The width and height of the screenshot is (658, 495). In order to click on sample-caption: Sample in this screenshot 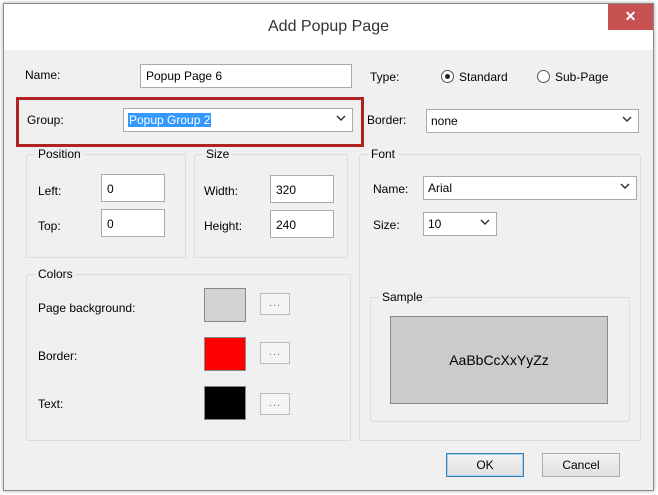, I will do `click(402, 297)`.